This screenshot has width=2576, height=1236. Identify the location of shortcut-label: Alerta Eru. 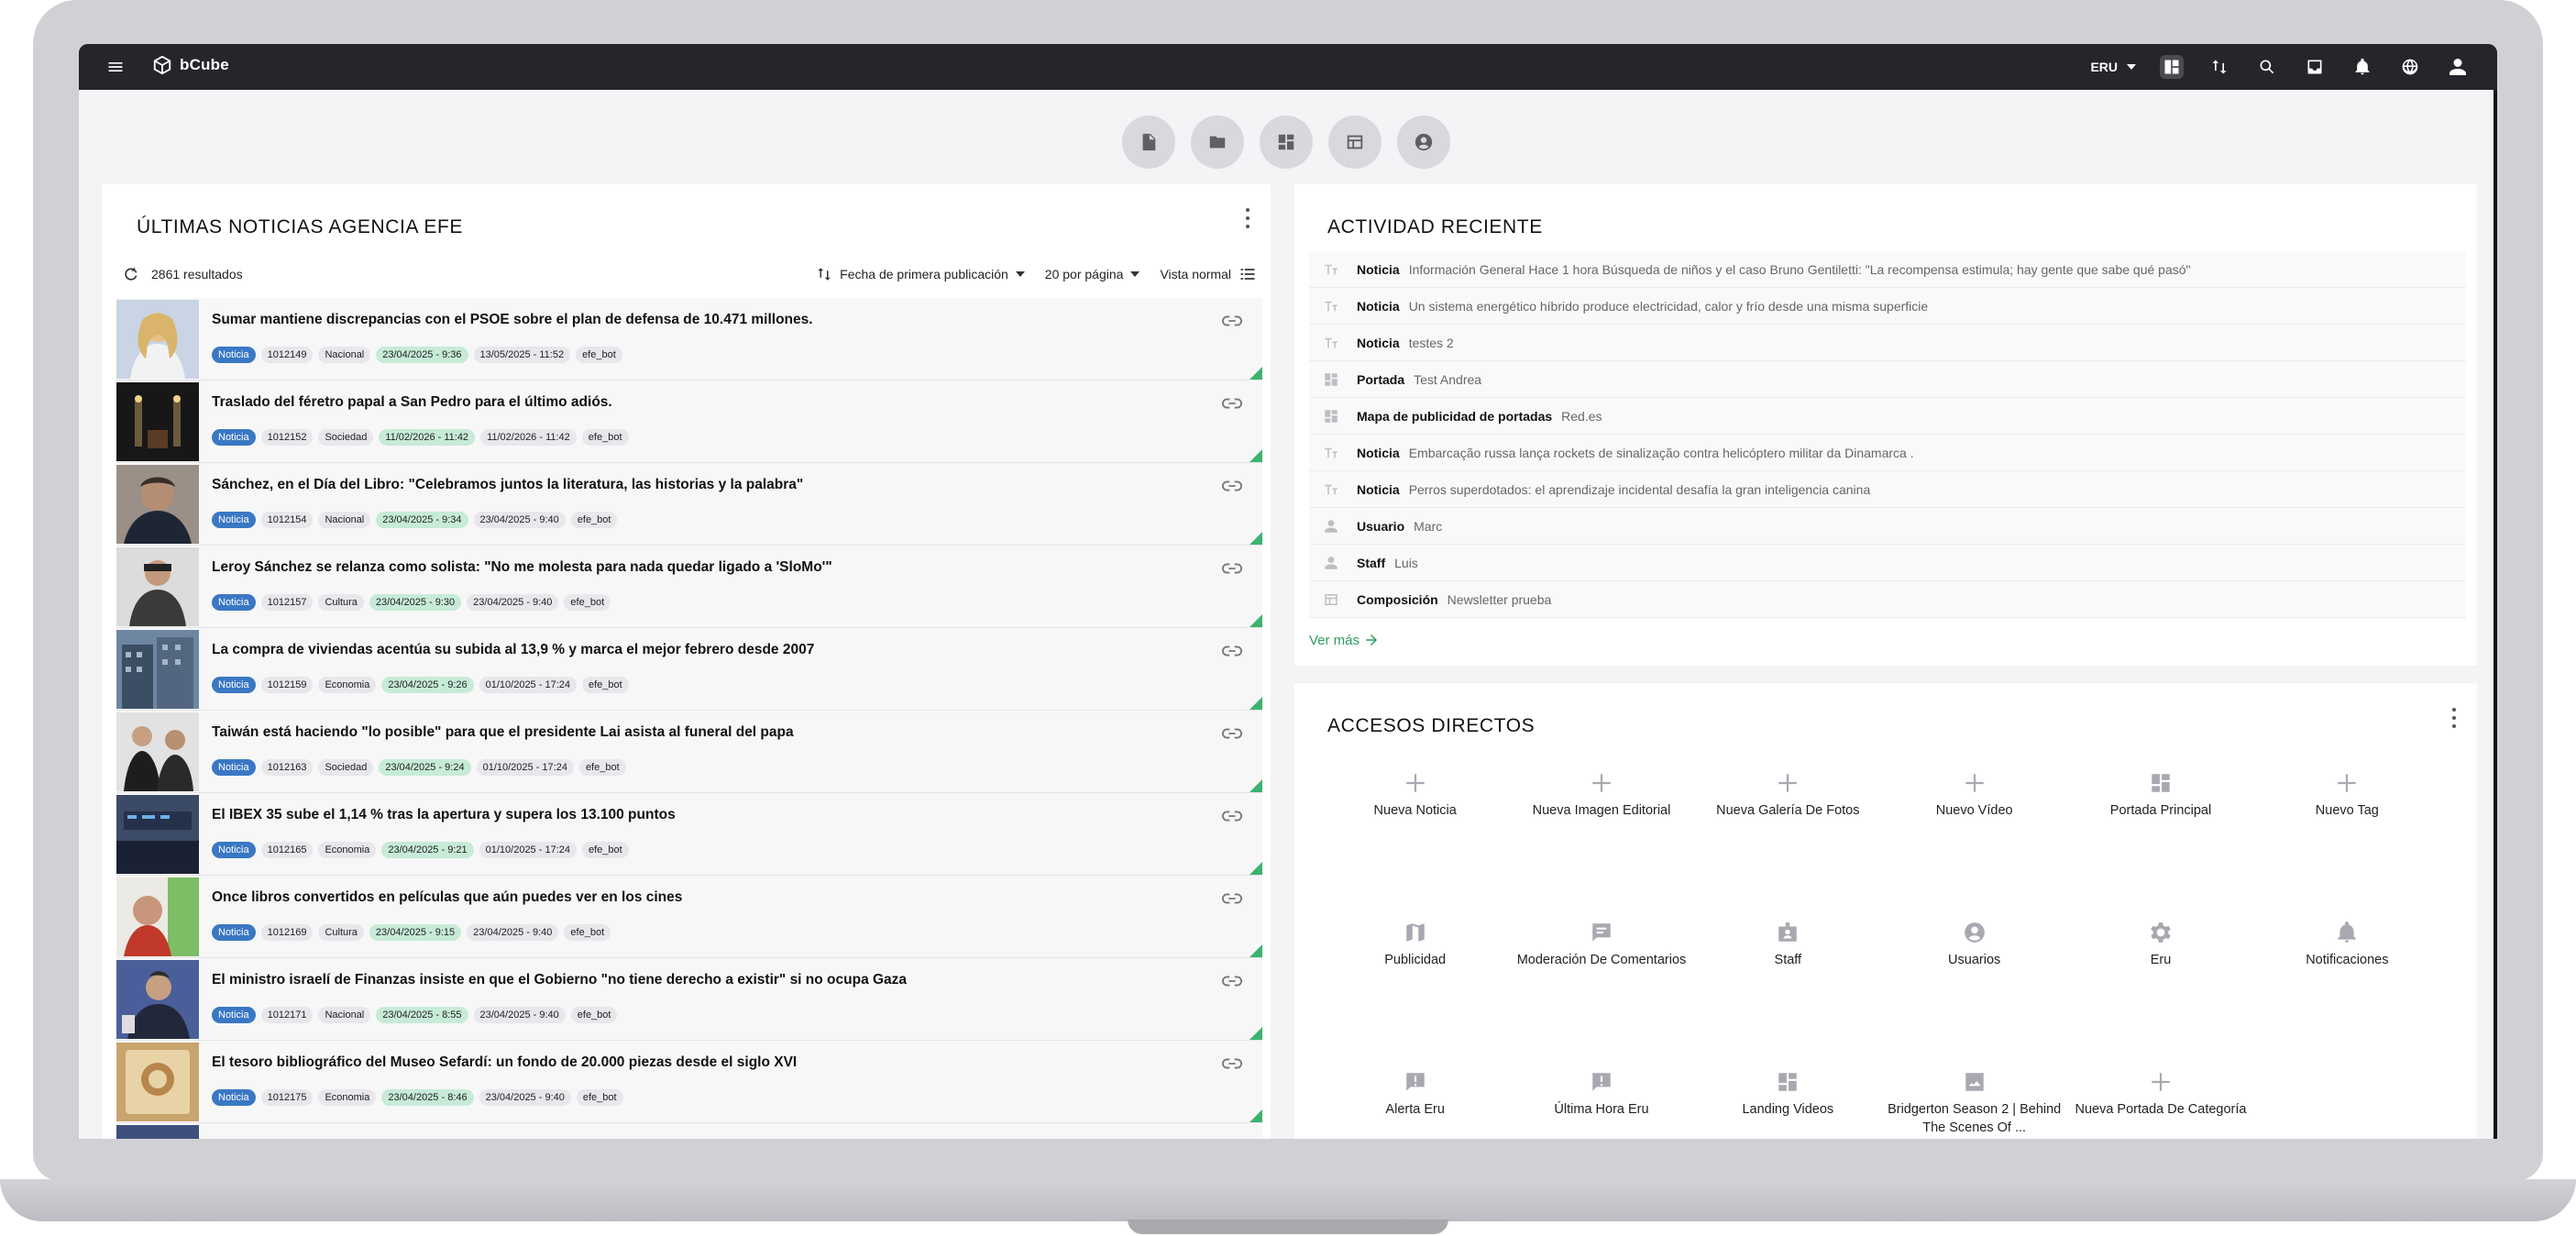
(1415, 1109).